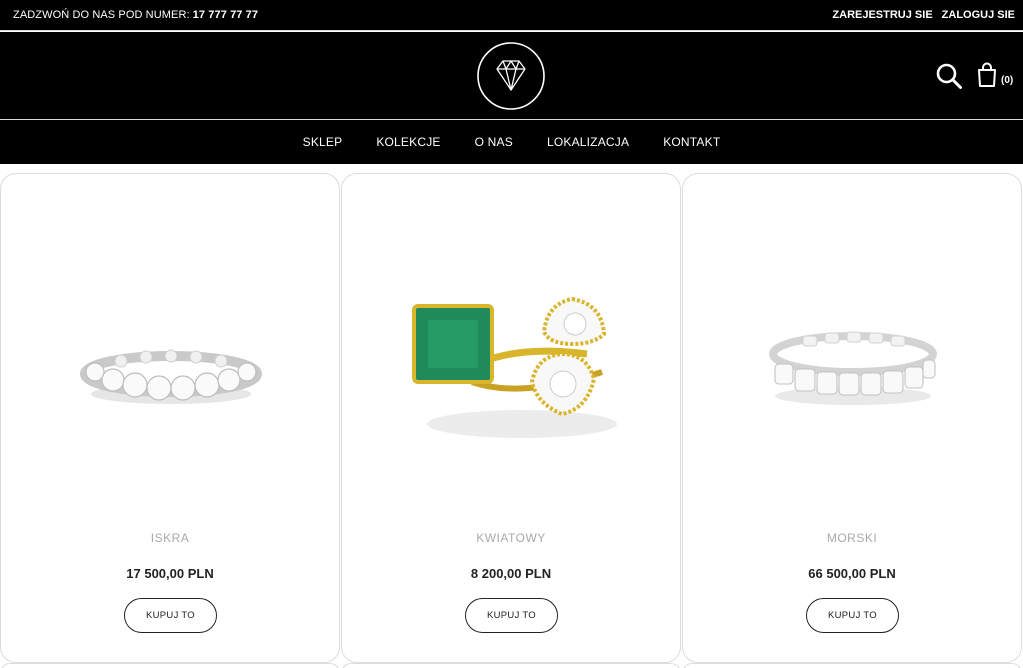  What do you see at coordinates (225, 15) in the screenshot?
I see `phone-number: 17 777 77 77` at bounding box center [225, 15].